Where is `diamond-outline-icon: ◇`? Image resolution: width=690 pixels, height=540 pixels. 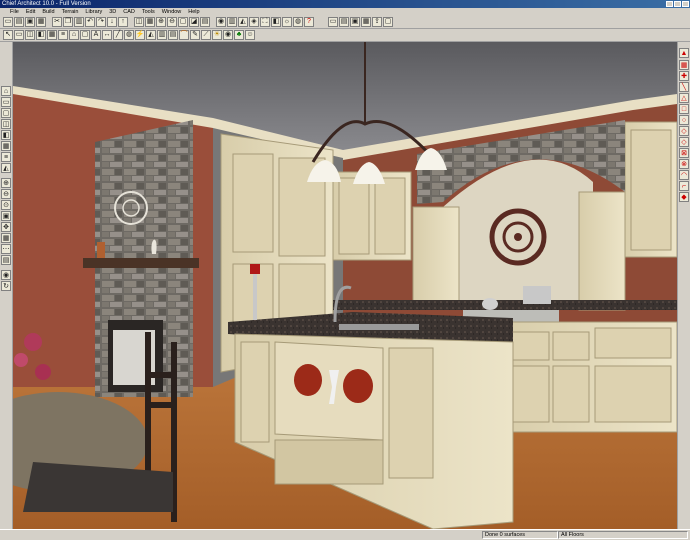 diamond-outline-icon: ◇ is located at coordinates (684, 142).